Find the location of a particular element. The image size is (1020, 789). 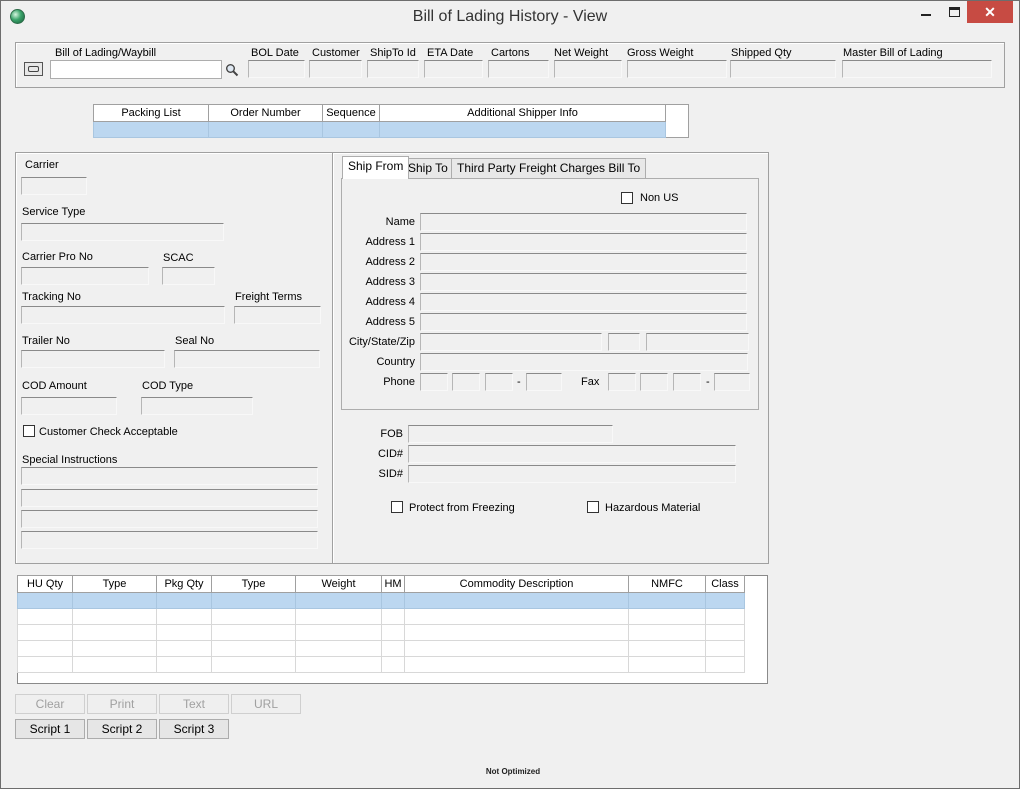

net-weight-field is located at coordinates (588, 69).